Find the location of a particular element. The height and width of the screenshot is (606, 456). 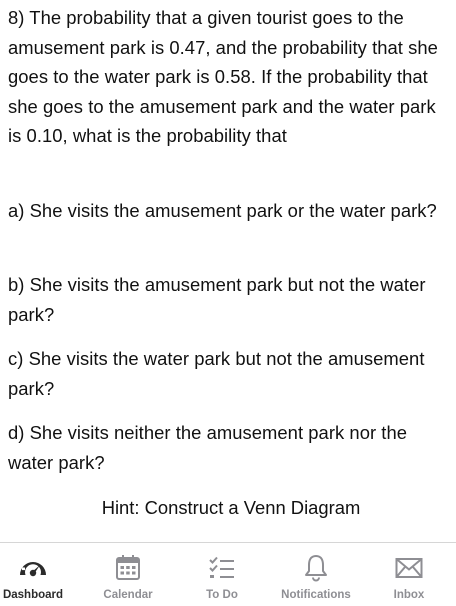

tab-todo-label: To Do is located at coordinates (222, 595).